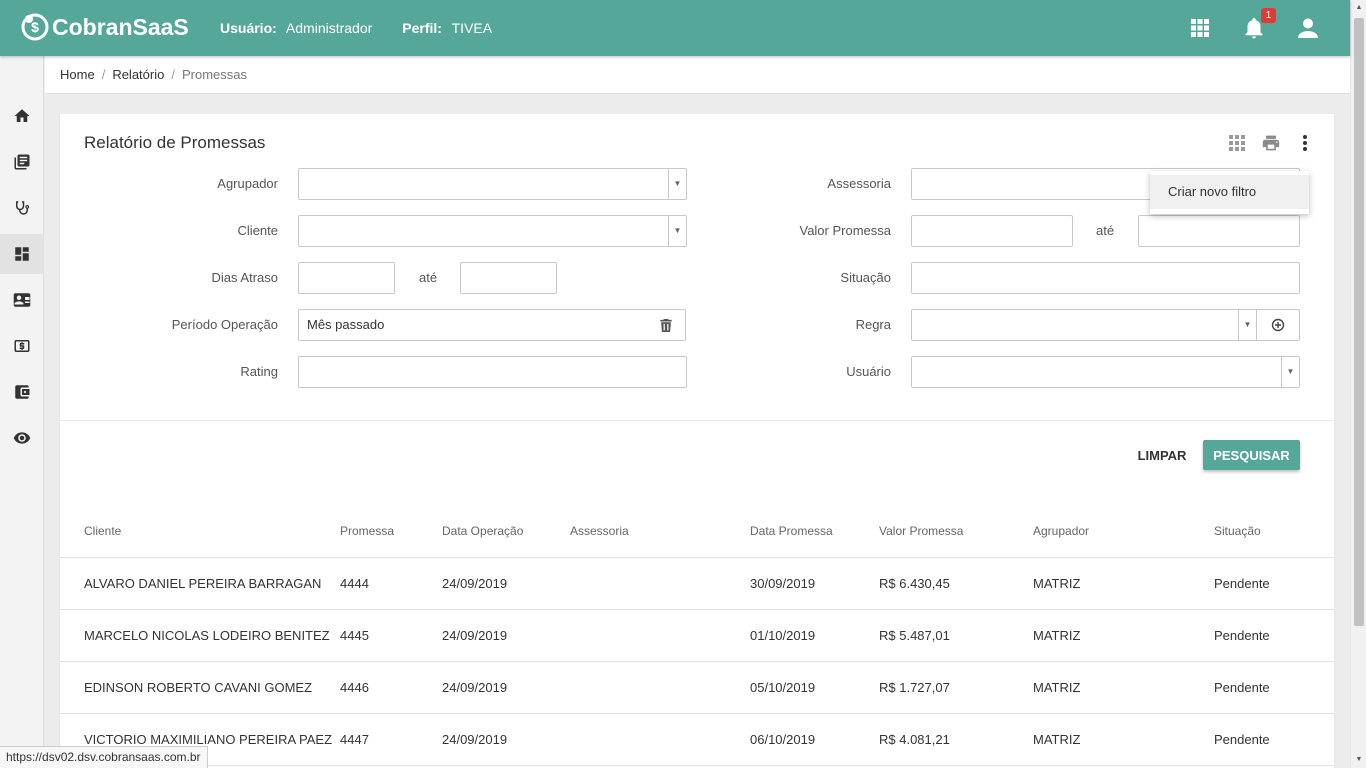 Image resolution: width=1366 pixels, height=768 pixels. What do you see at coordinates (120, 26) in the screenshot?
I see `app-name: CobranSaaS` at bounding box center [120, 26].